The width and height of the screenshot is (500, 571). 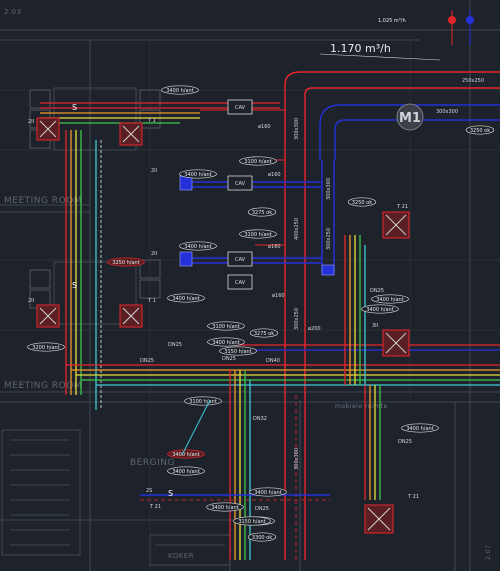 What do you see at coordinates (264, 127) in the screenshot?
I see `diameter-label-160-a: ø160` at bounding box center [264, 127].